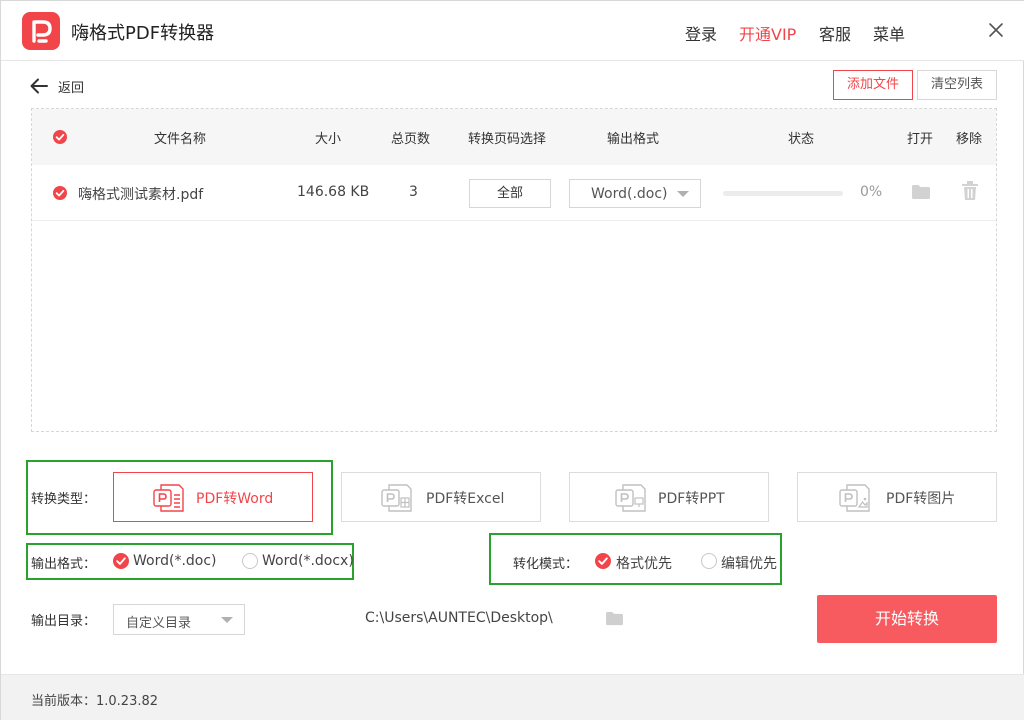 The width and height of the screenshot is (1024, 720). Describe the element at coordinates (691, 499) in the screenshot. I see `tab-label: PDF转PPT` at that location.